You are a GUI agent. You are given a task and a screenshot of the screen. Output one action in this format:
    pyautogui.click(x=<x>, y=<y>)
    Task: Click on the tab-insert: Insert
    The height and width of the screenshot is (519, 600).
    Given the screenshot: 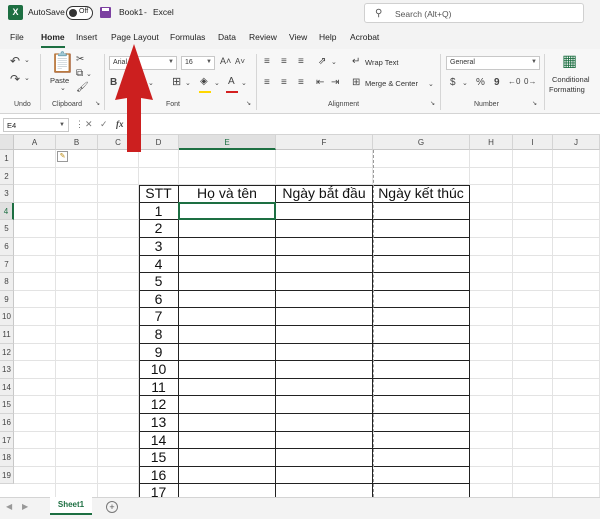 What is the action you would take?
    pyautogui.click(x=86, y=37)
    